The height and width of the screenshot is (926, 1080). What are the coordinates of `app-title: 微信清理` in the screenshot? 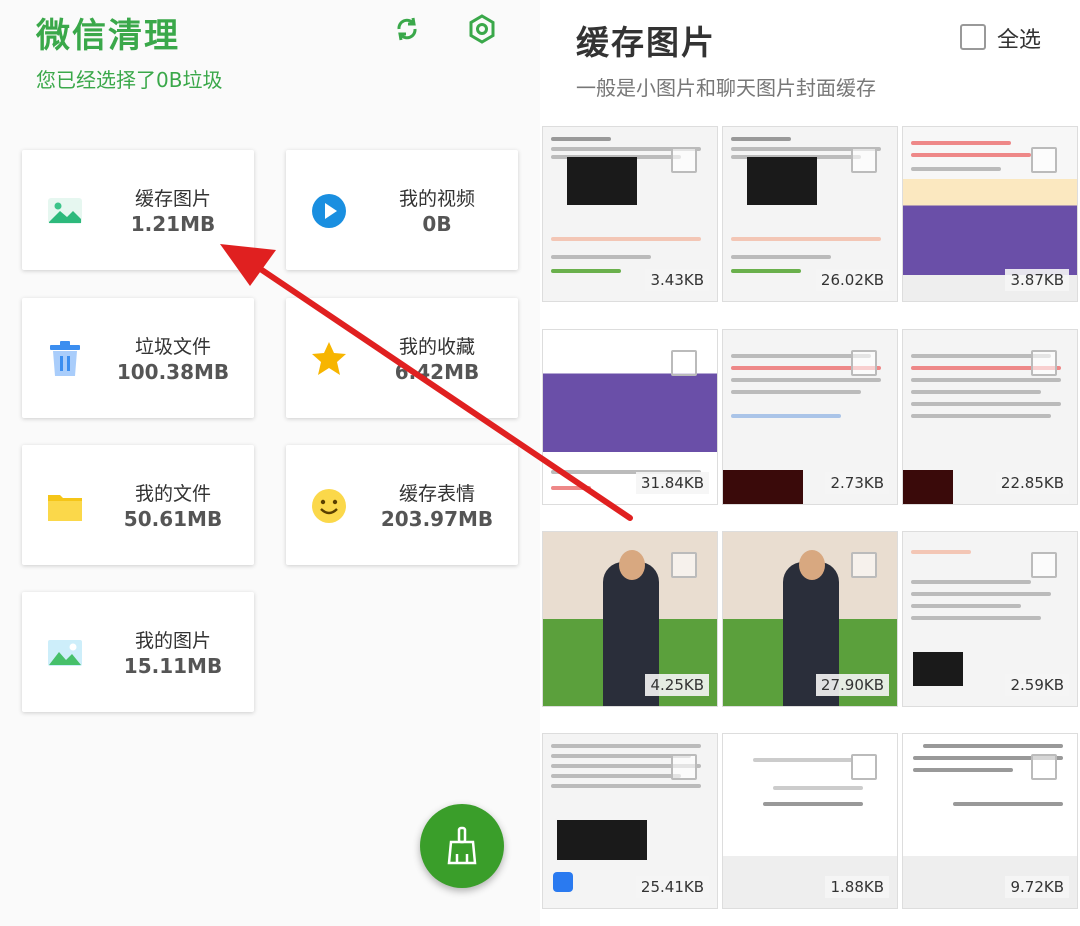 It's located at (108, 36).